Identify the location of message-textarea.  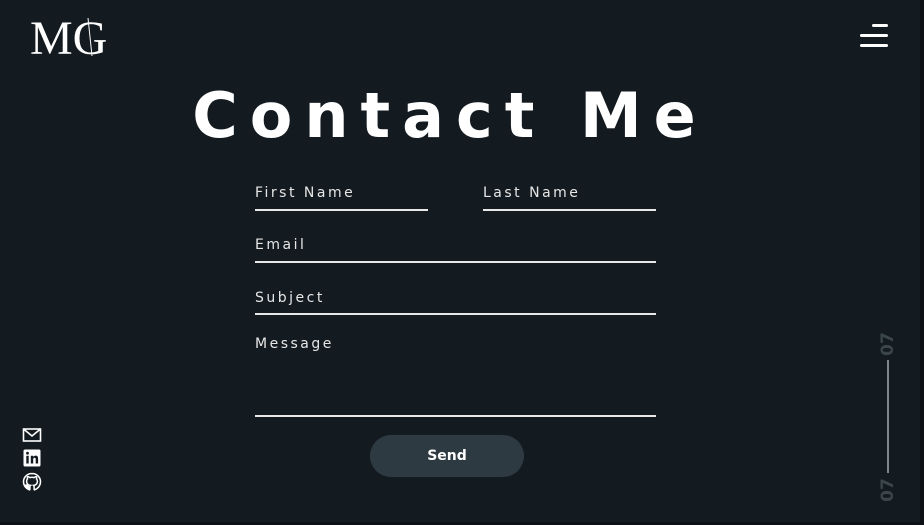
(455, 374).